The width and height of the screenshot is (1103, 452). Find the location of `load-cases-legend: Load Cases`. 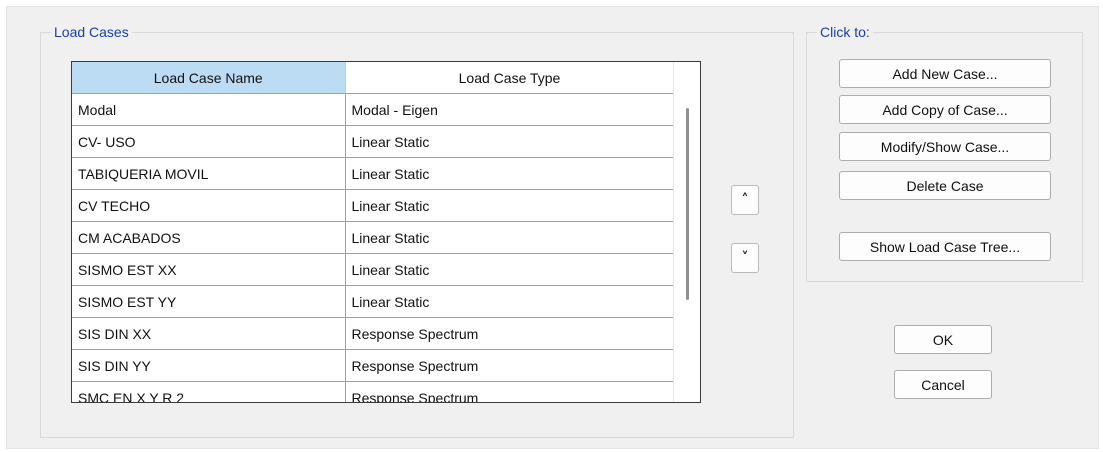

load-cases-legend: Load Cases is located at coordinates (91, 32).